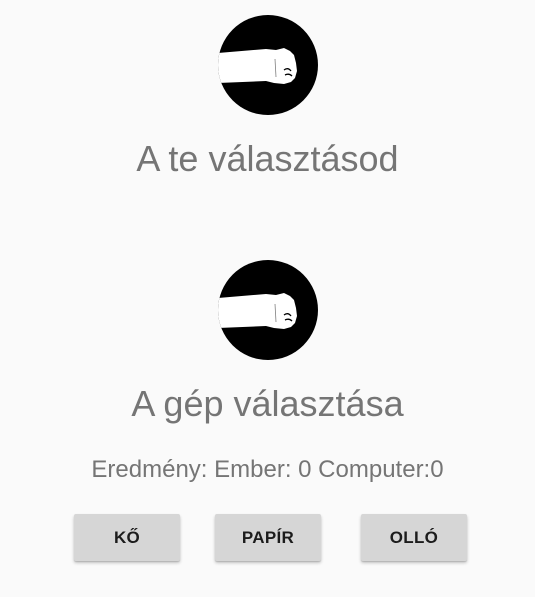  Describe the element at coordinates (305, 469) in the screenshot. I see `human-score-value: 0` at that location.